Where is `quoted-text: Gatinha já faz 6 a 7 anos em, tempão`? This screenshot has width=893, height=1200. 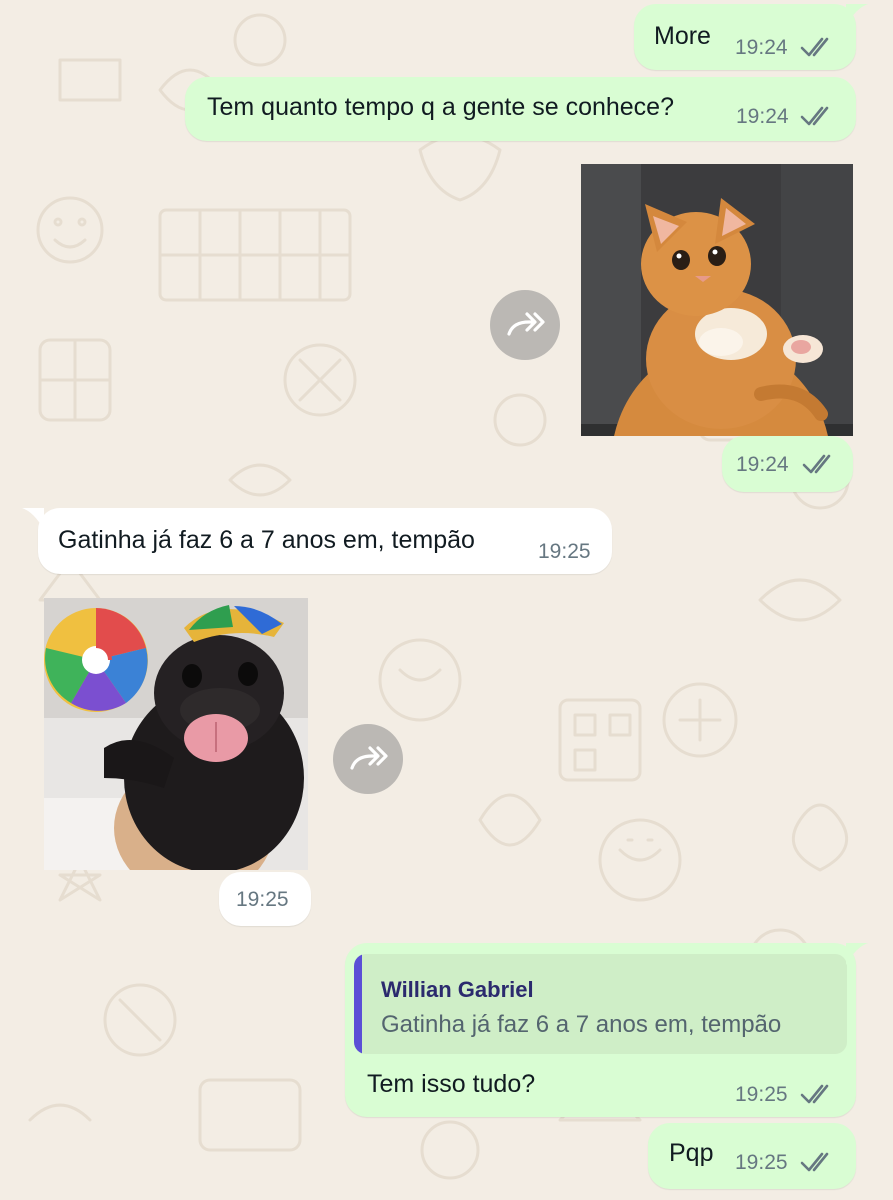 quoted-text: Gatinha já faz 6 a 7 anos em, tempão is located at coordinates (581, 1024).